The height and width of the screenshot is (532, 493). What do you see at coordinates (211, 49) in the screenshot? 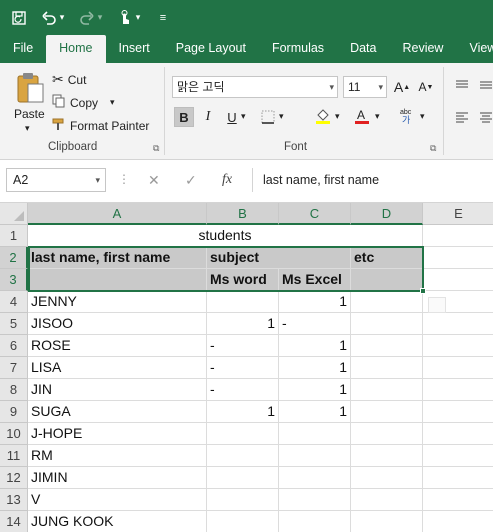
I see `tab-page-layout: Page Layout` at bounding box center [211, 49].